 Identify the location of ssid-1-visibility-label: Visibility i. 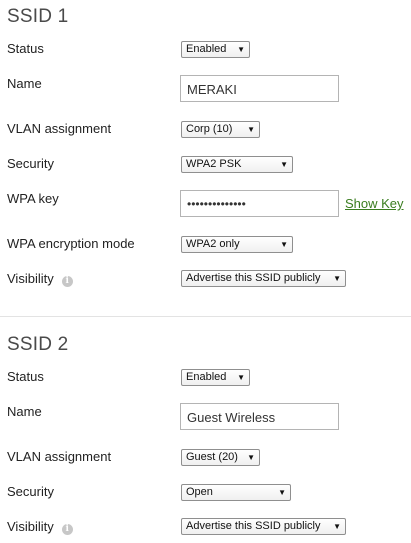
(40, 279).